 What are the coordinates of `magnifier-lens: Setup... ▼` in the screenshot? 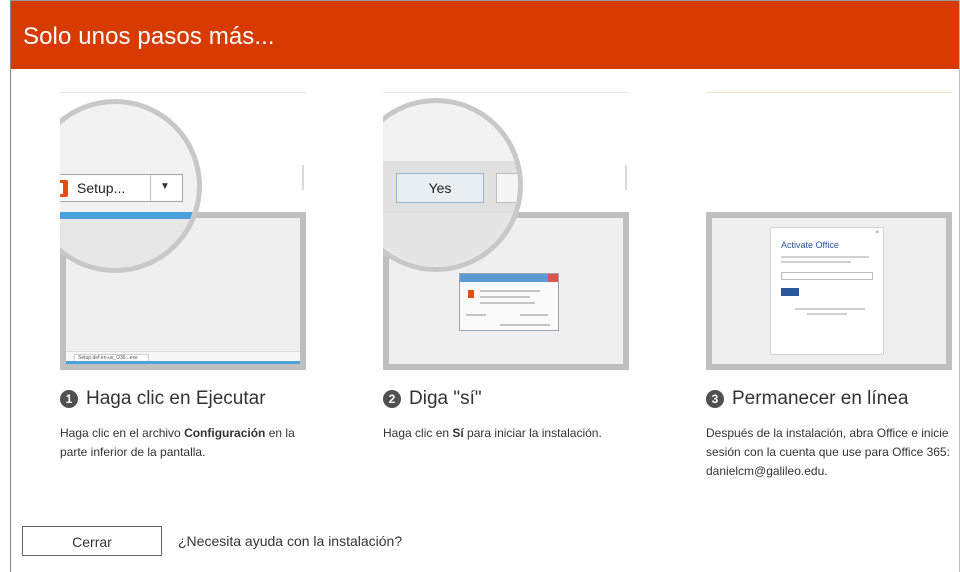 It's located at (131, 186).